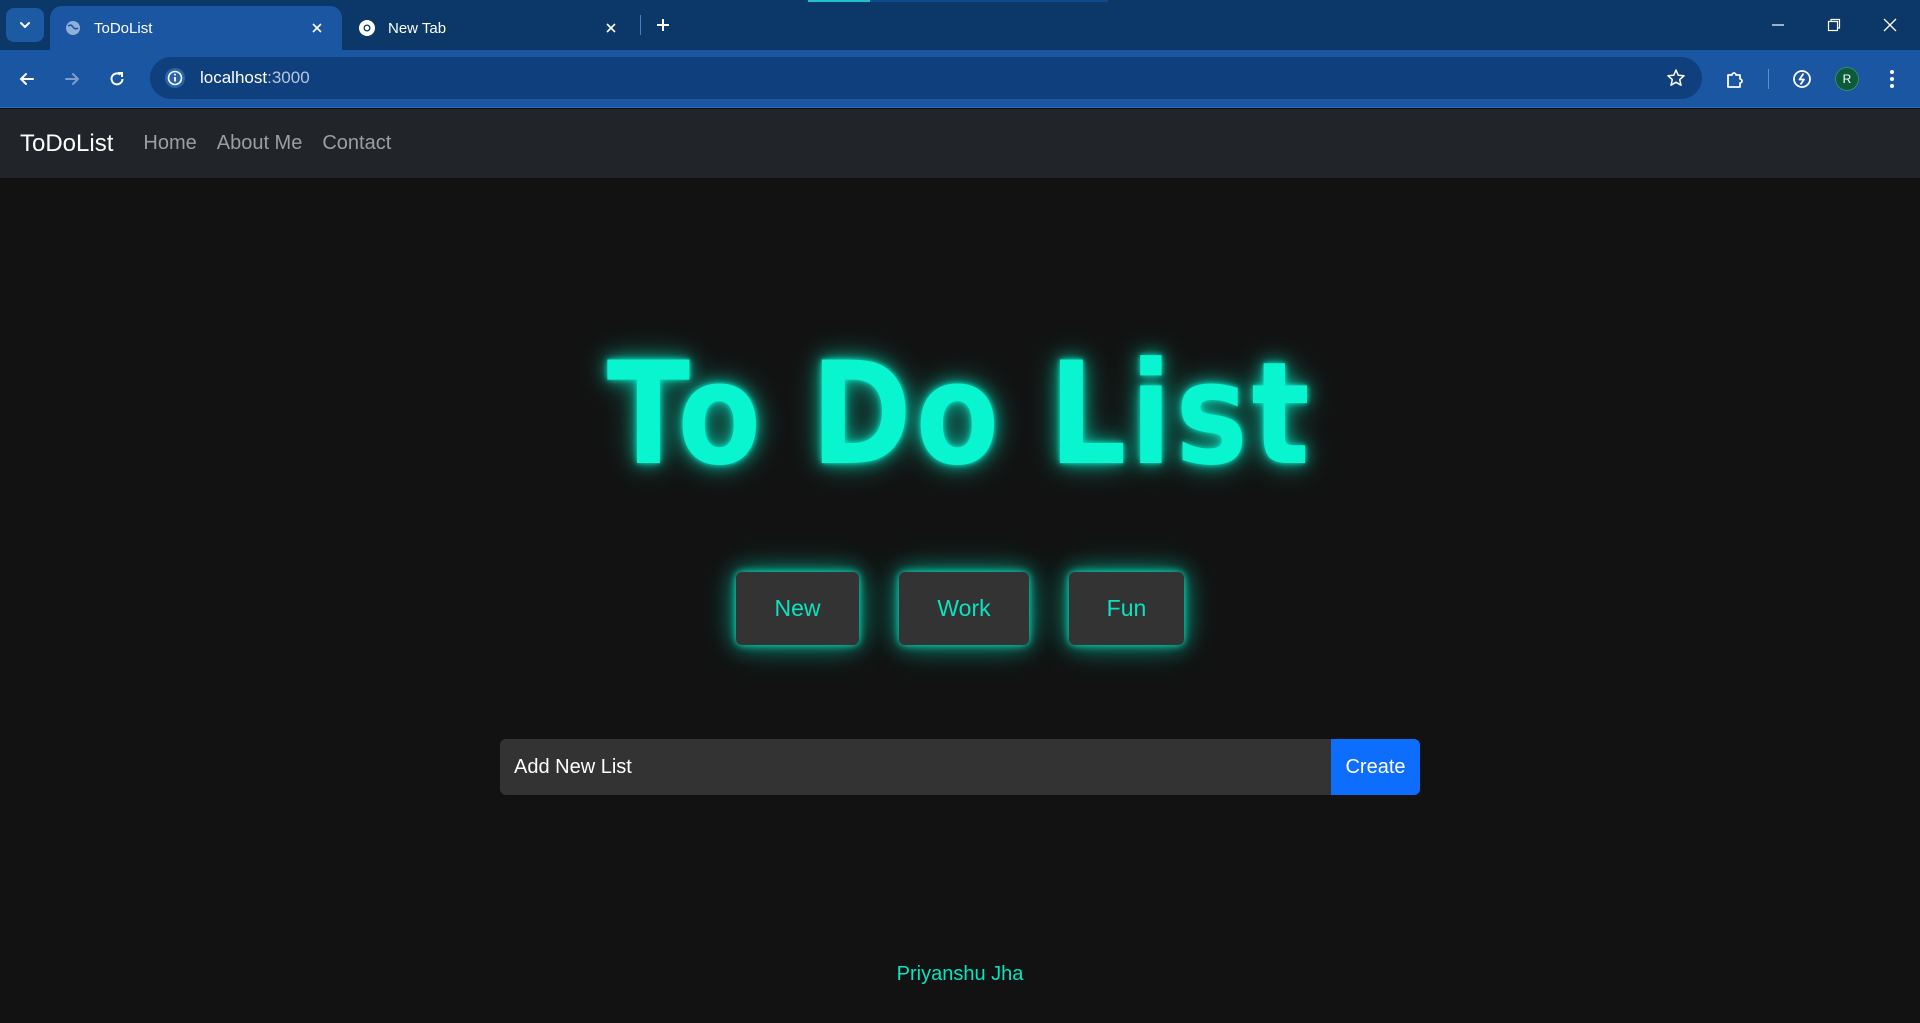 Image resolution: width=1920 pixels, height=1023 pixels. I want to click on extensions-button, so click(1735, 79).